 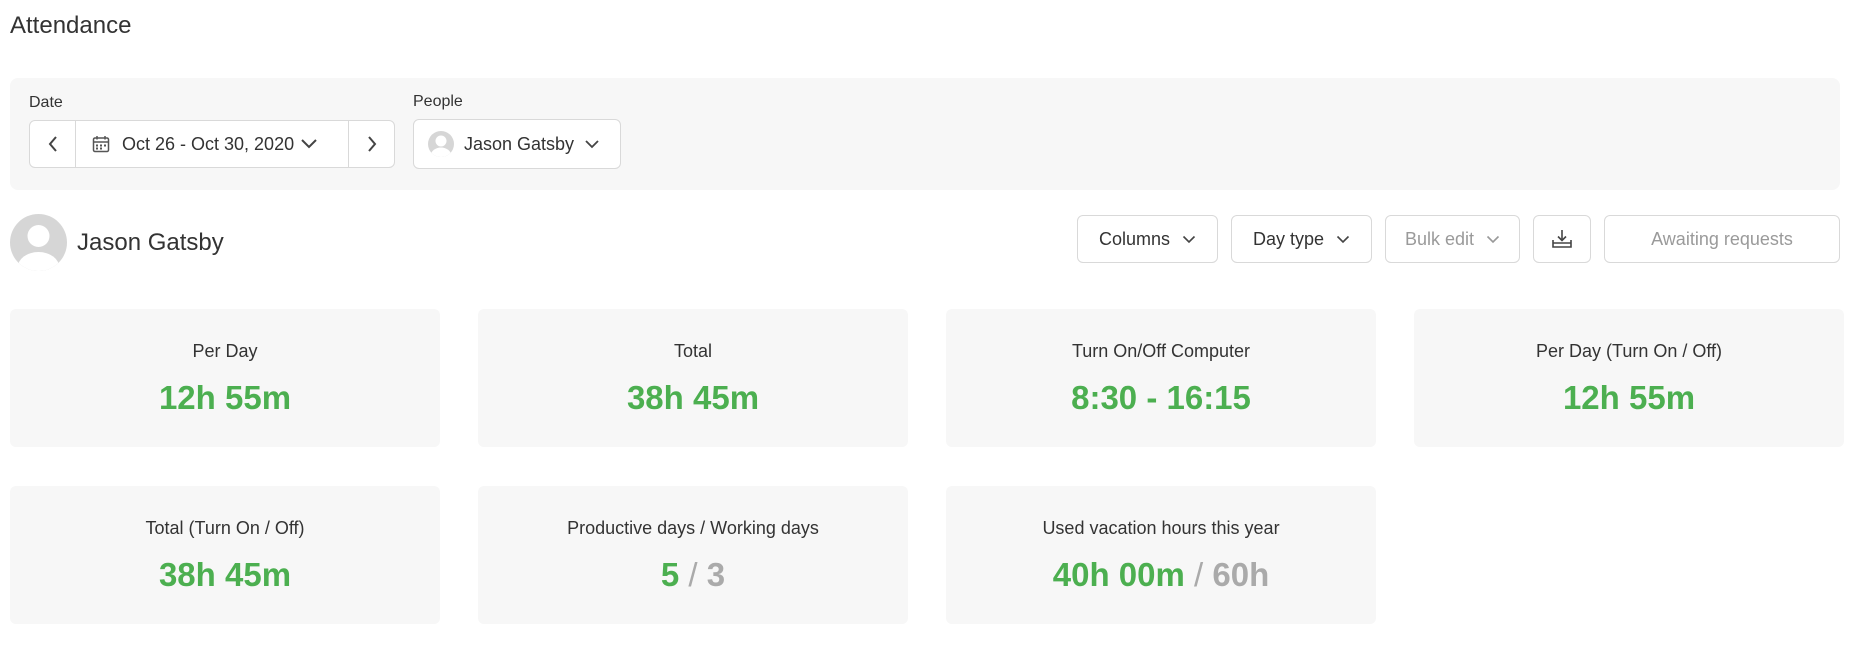 I want to click on download-button, so click(x=1562, y=239).